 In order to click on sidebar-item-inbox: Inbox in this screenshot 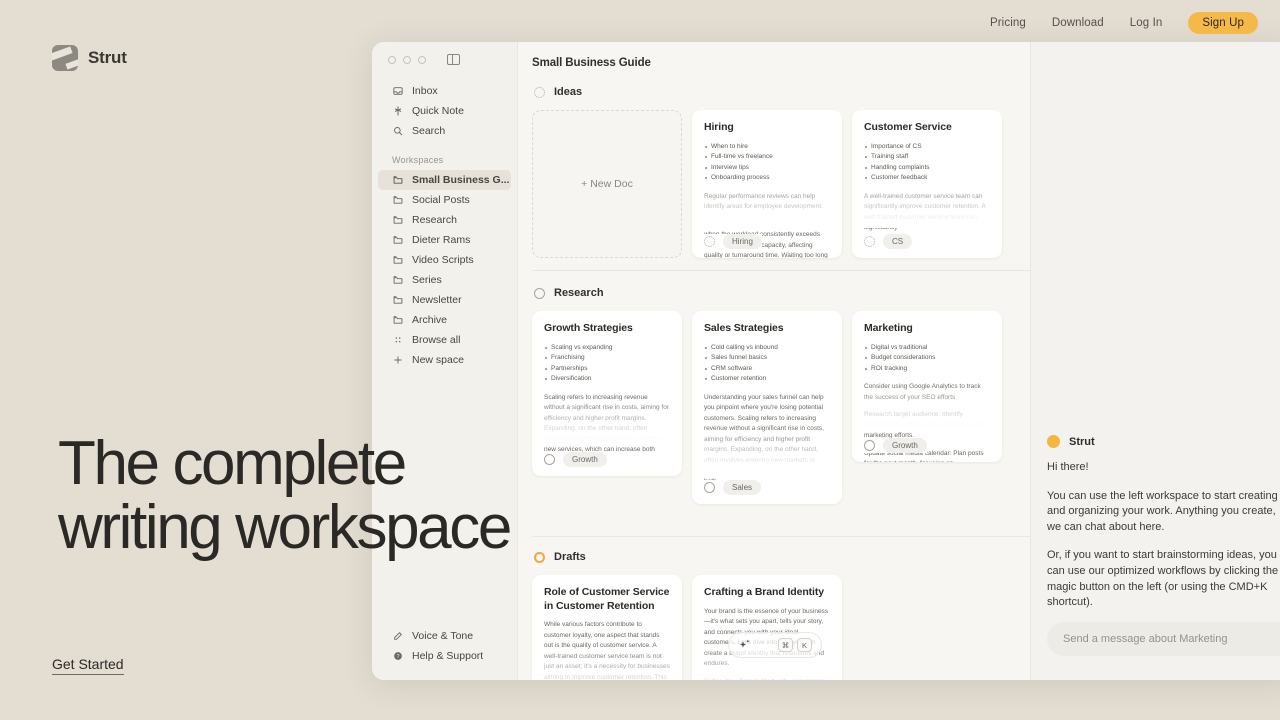, I will do `click(444, 91)`.